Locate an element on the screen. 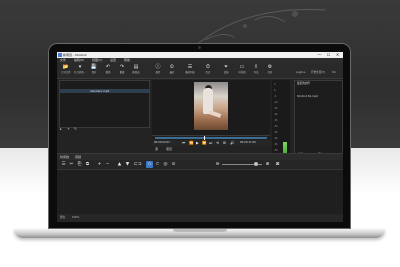  playlist-item-label: xlenderx.mp4 is located at coordinates (100, 91).